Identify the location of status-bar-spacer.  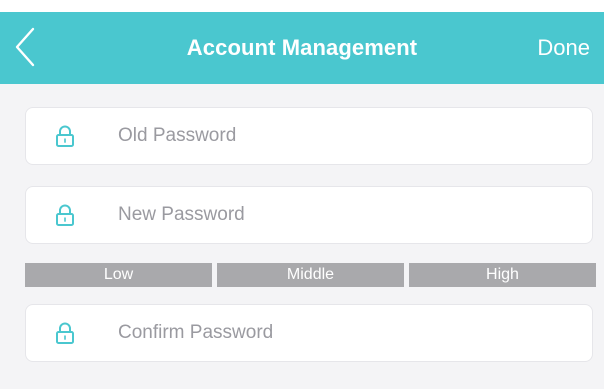
(302, 6).